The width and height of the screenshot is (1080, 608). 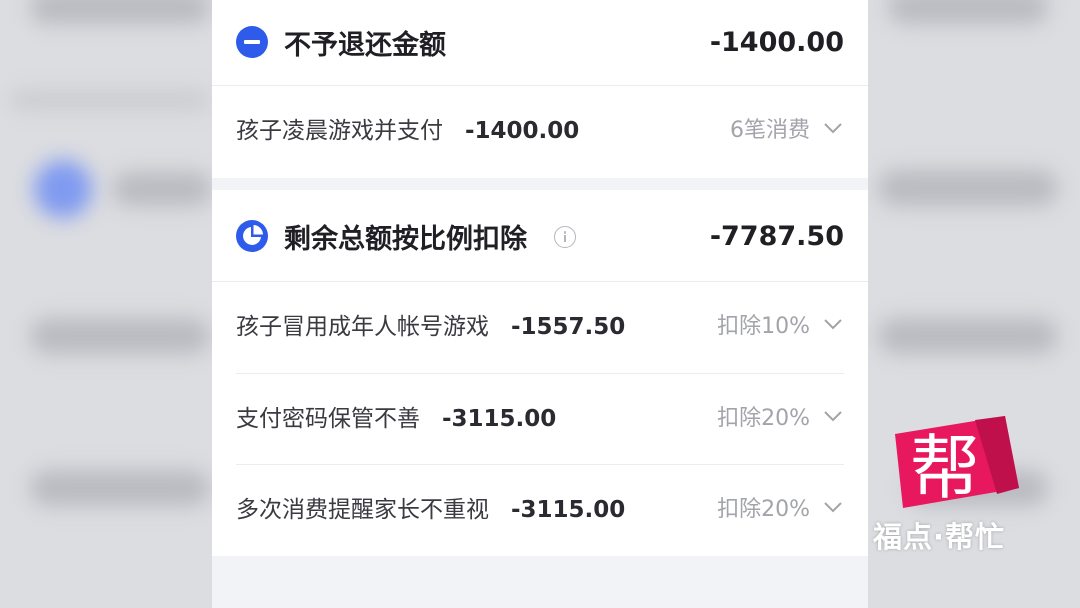 I want to click on item-label: 支付密码保管不善 -3115.00, so click(x=396, y=419).